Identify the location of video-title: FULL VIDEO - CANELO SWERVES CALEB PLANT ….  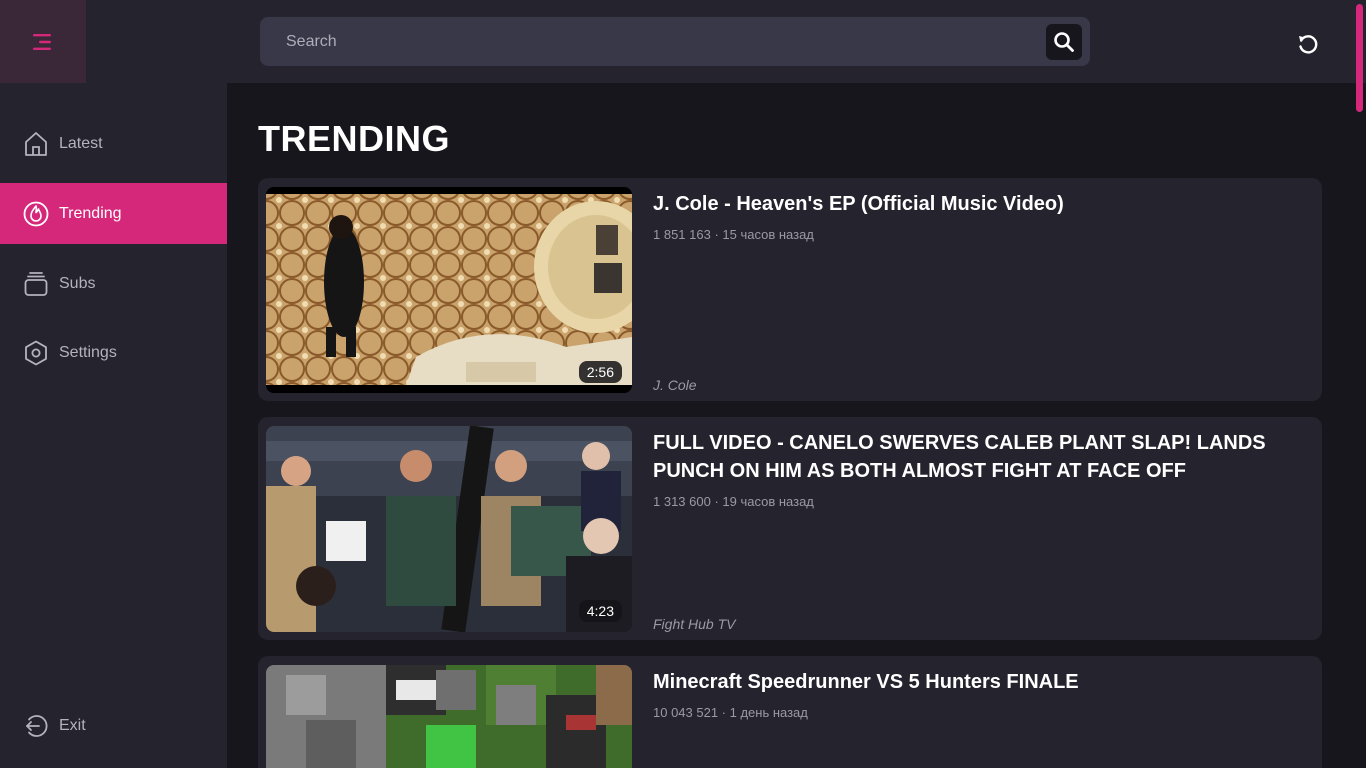
(973, 457).